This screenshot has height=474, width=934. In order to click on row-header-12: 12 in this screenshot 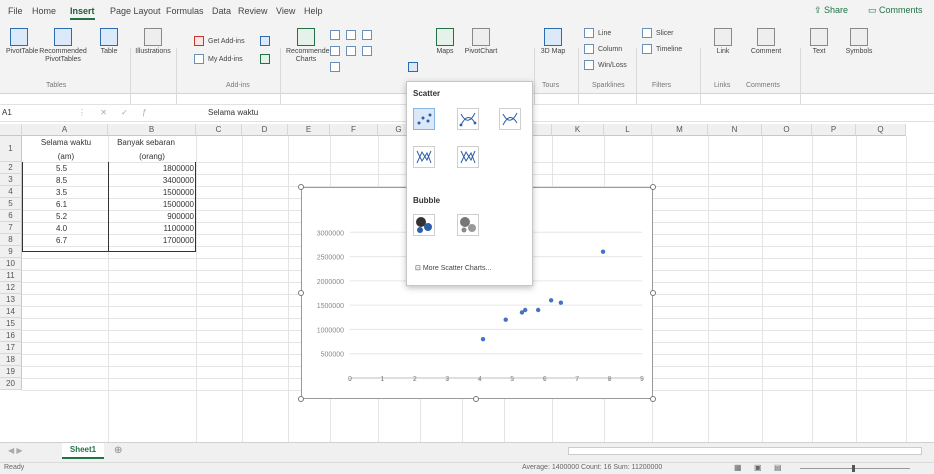, I will do `click(11, 288)`.